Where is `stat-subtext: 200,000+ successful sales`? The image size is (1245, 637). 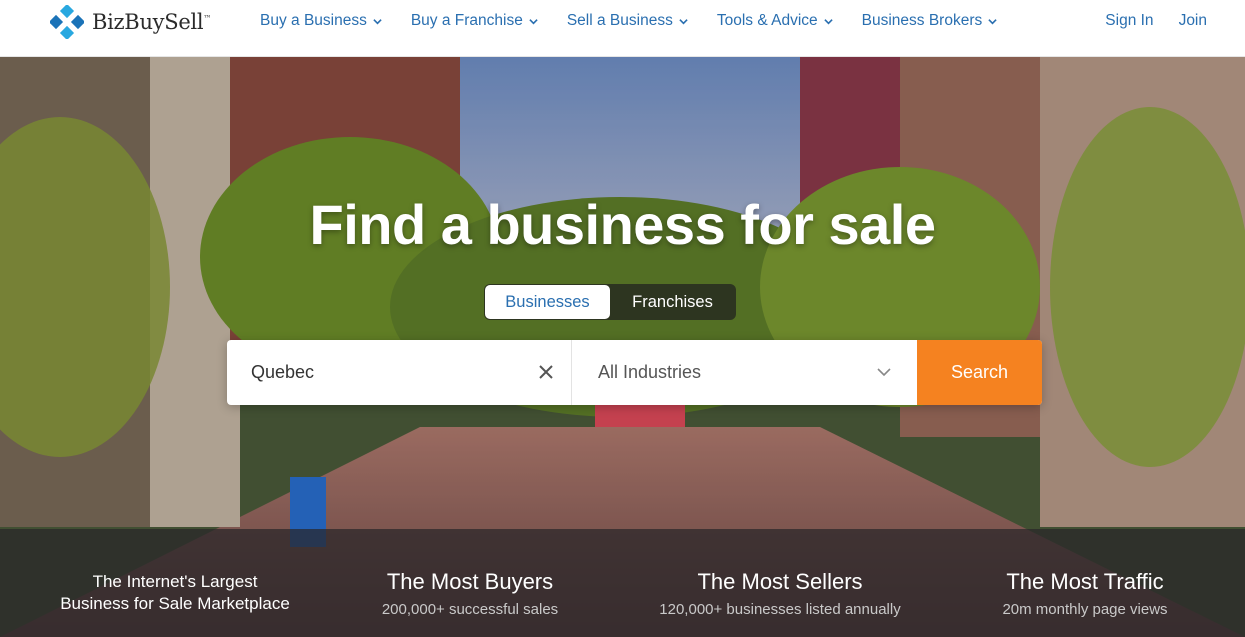 stat-subtext: 200,000+ successful sales is located at coordinates (470, 609).